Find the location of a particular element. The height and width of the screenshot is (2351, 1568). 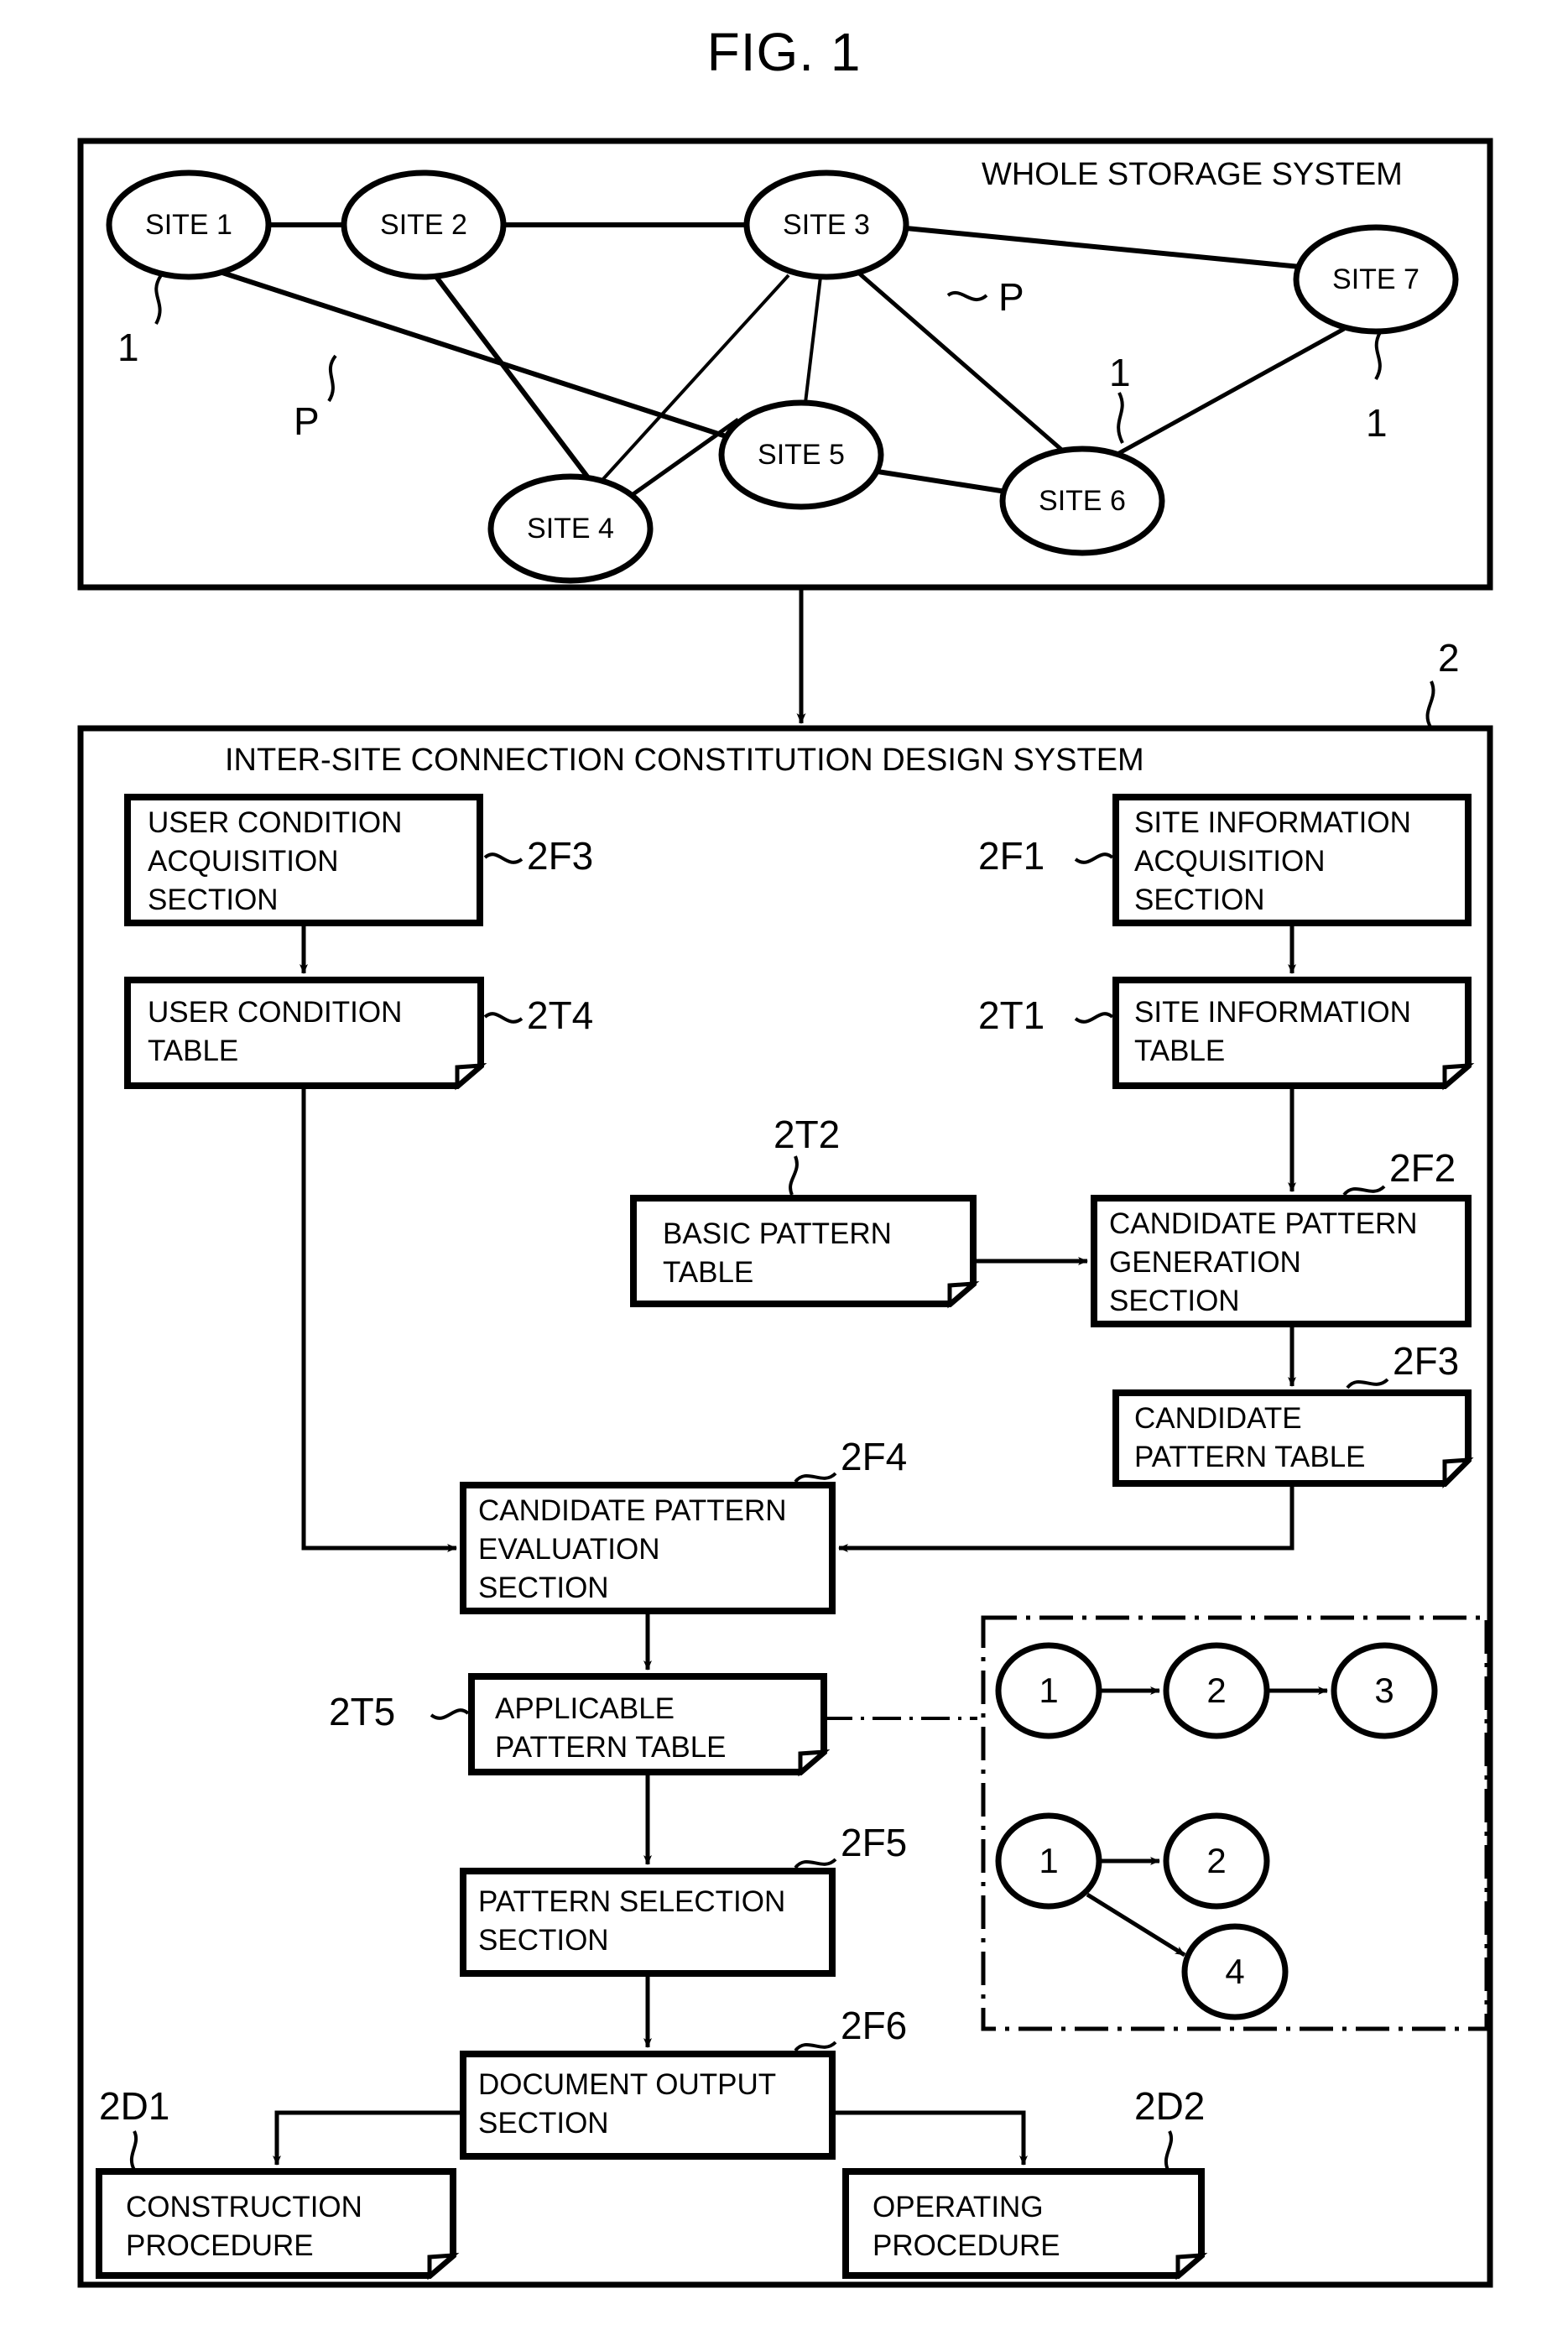

callout-arrow-group is located at coordinates (1207, 1822).